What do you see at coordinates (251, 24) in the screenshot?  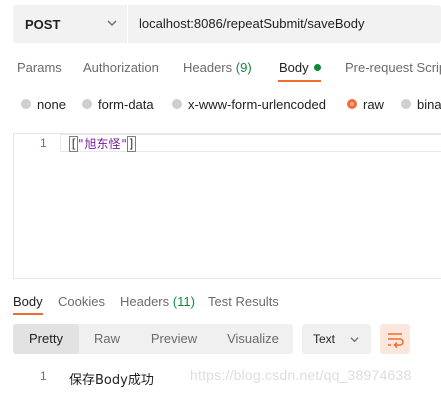 I see `url-input: localhost:8086/repeatSubmit/saveBody` at bounding box center [251, 24].